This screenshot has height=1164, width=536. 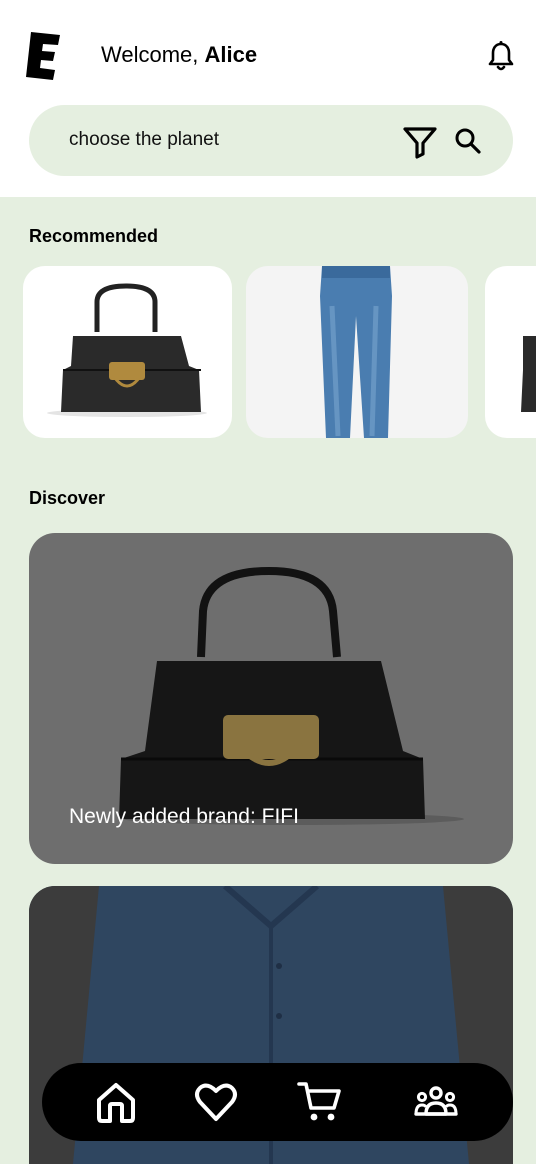 I want to click on bell-icon, so click(x=501, y=56).